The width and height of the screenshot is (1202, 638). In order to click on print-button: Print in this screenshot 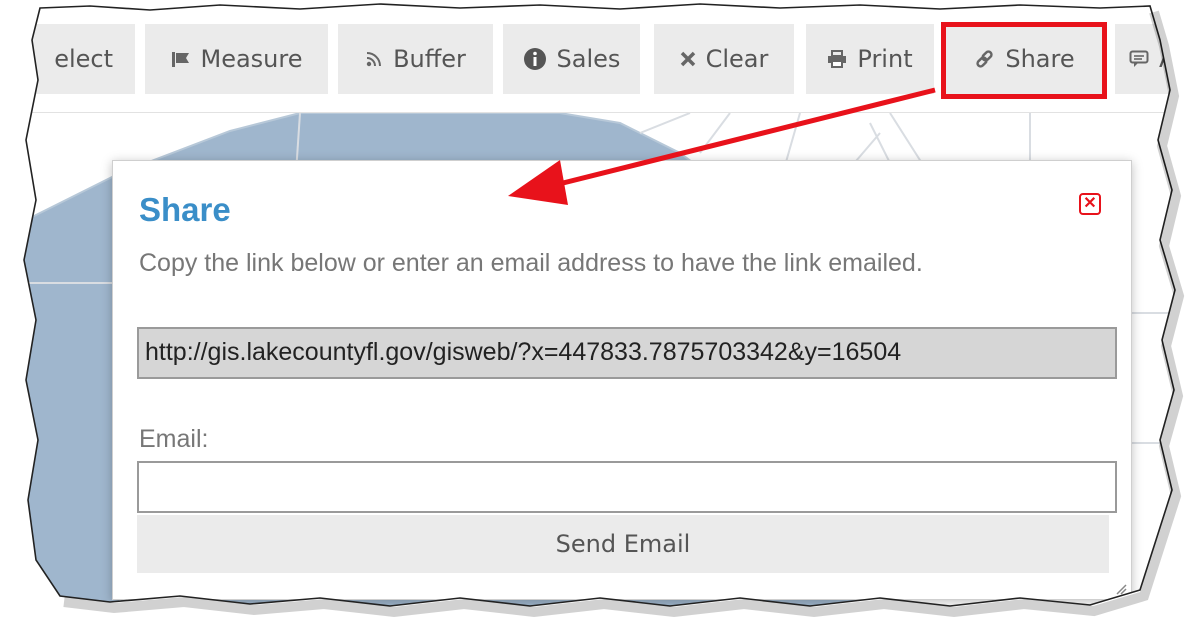, I will do `click(870, 59)`.